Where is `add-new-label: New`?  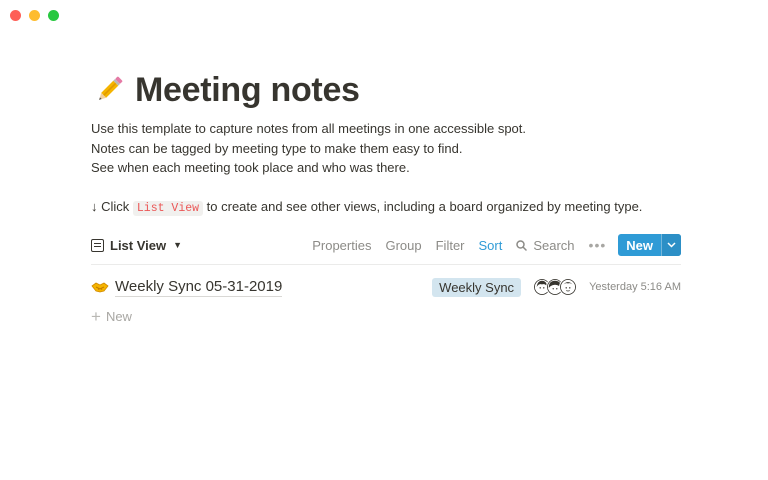
add-new-label: New is located at coordinates (118, 316).